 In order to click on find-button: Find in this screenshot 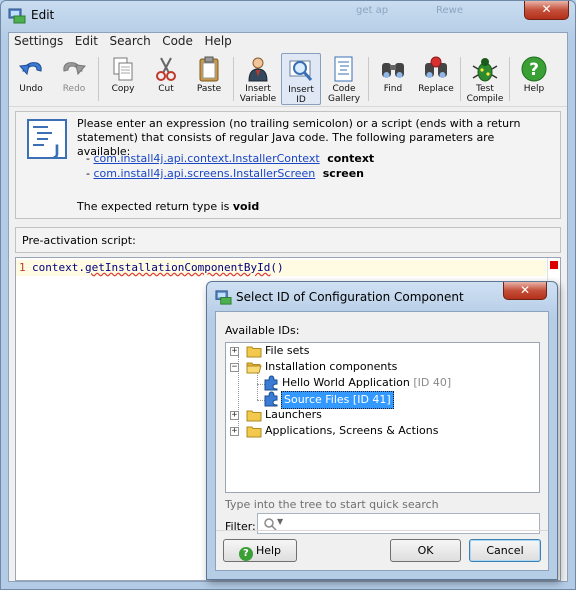, I will do `click(393, 79)`.